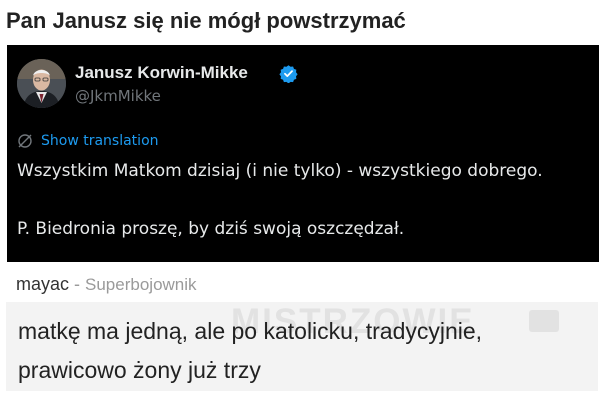  I want to click on globe-slash-icon, so click(25, 141).